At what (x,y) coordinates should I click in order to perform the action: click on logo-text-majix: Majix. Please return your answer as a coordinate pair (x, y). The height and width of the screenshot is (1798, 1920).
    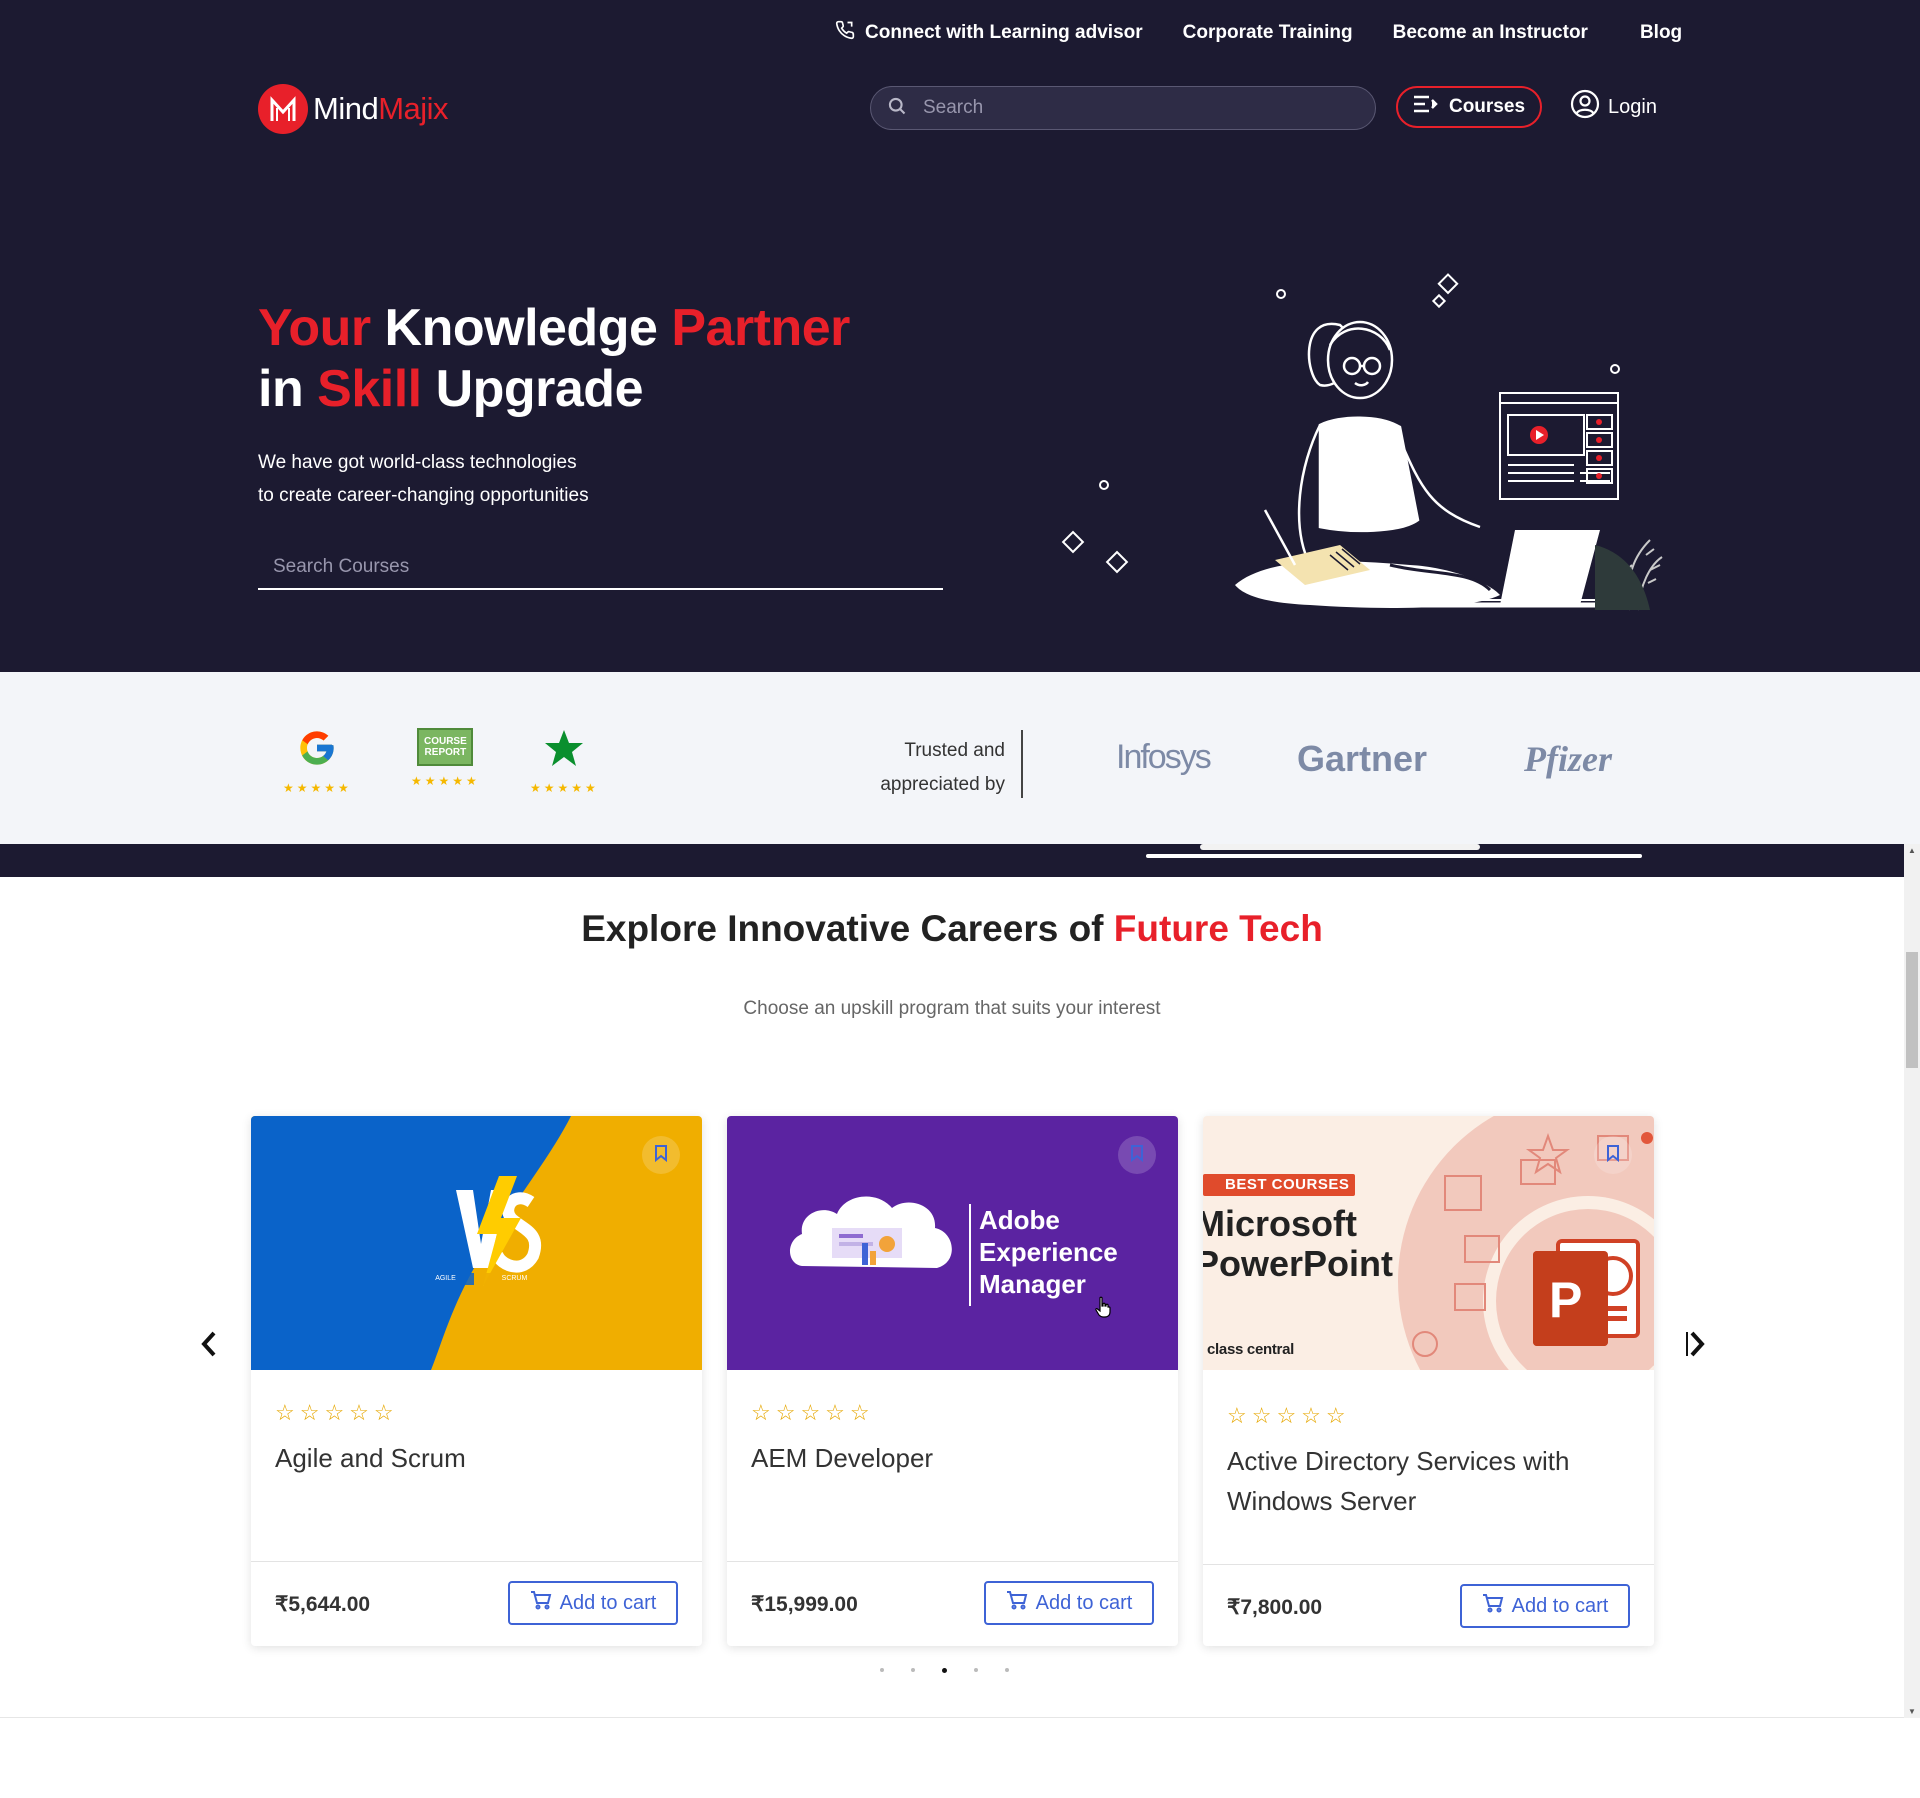
    Looking at the image, I should click on (413, 108).